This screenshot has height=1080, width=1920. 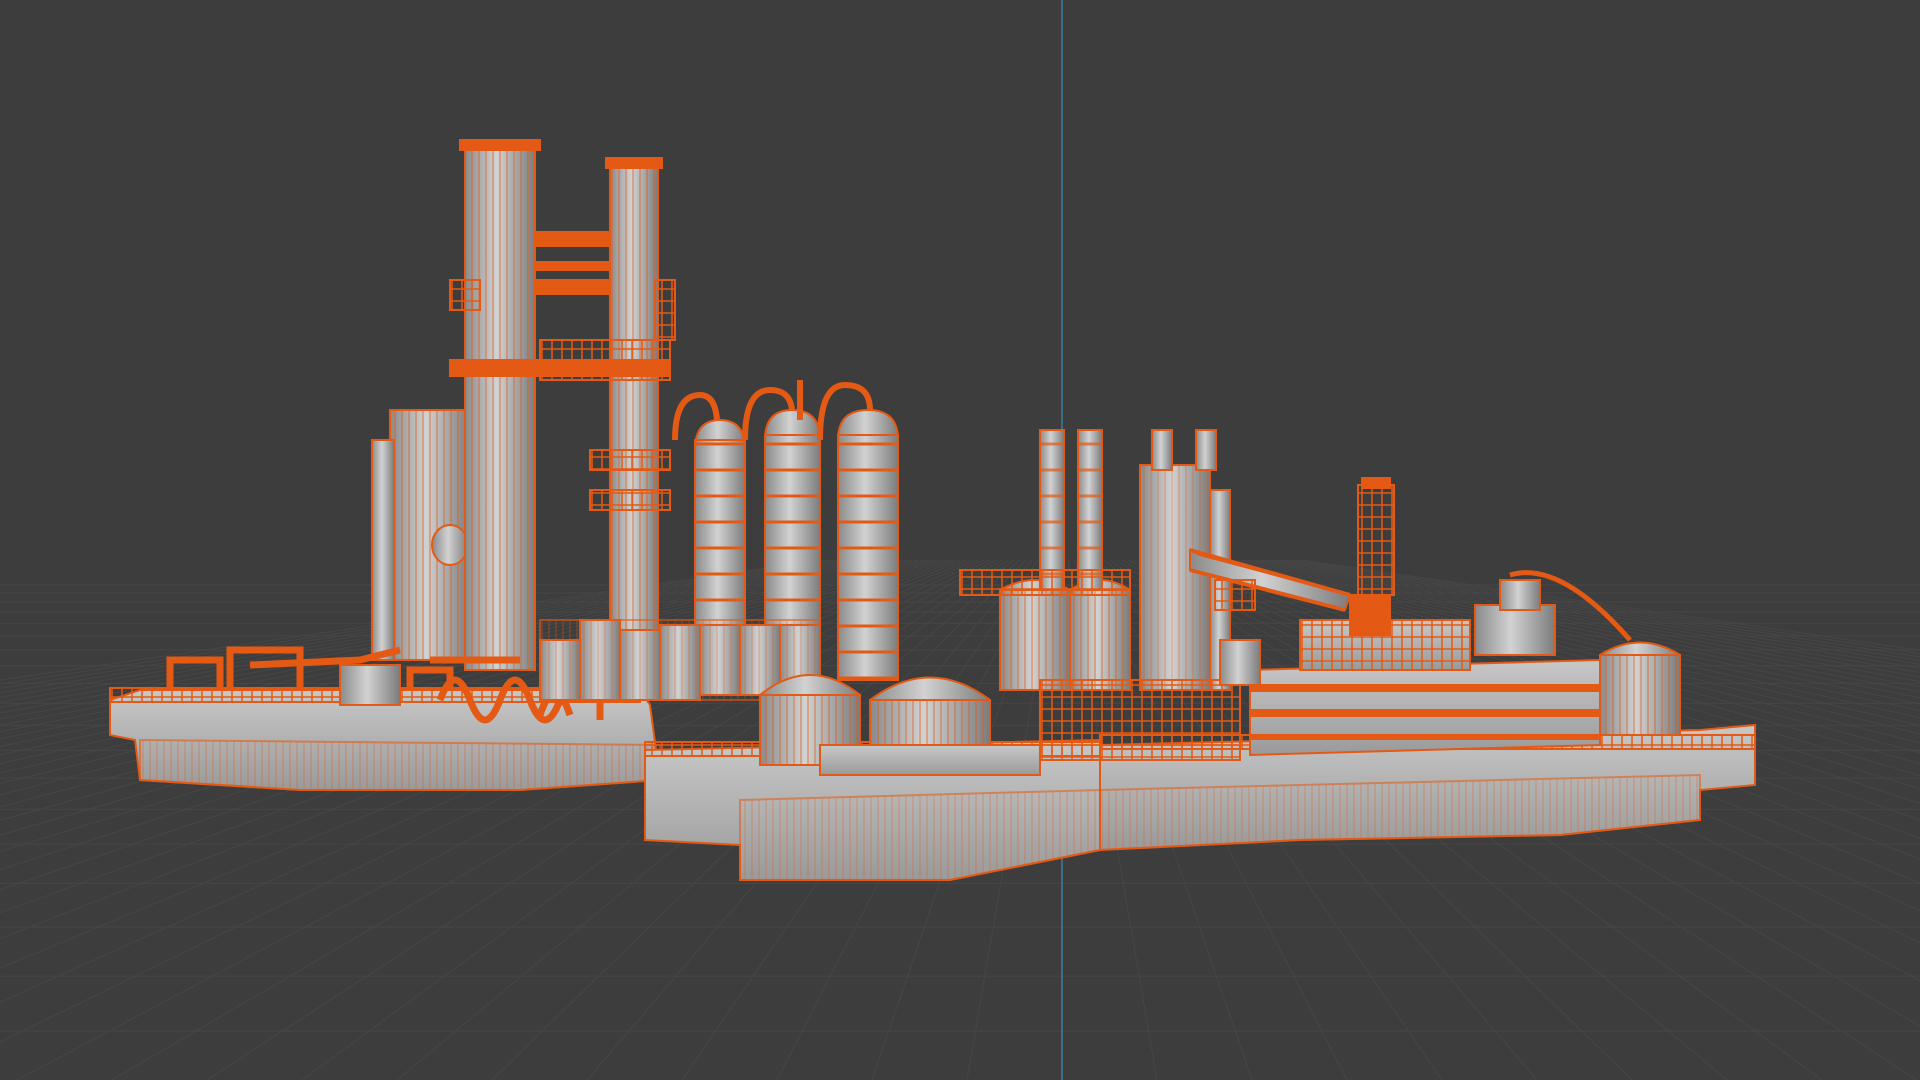 I want to click on distillation-towers, so click(x=523, y=405).